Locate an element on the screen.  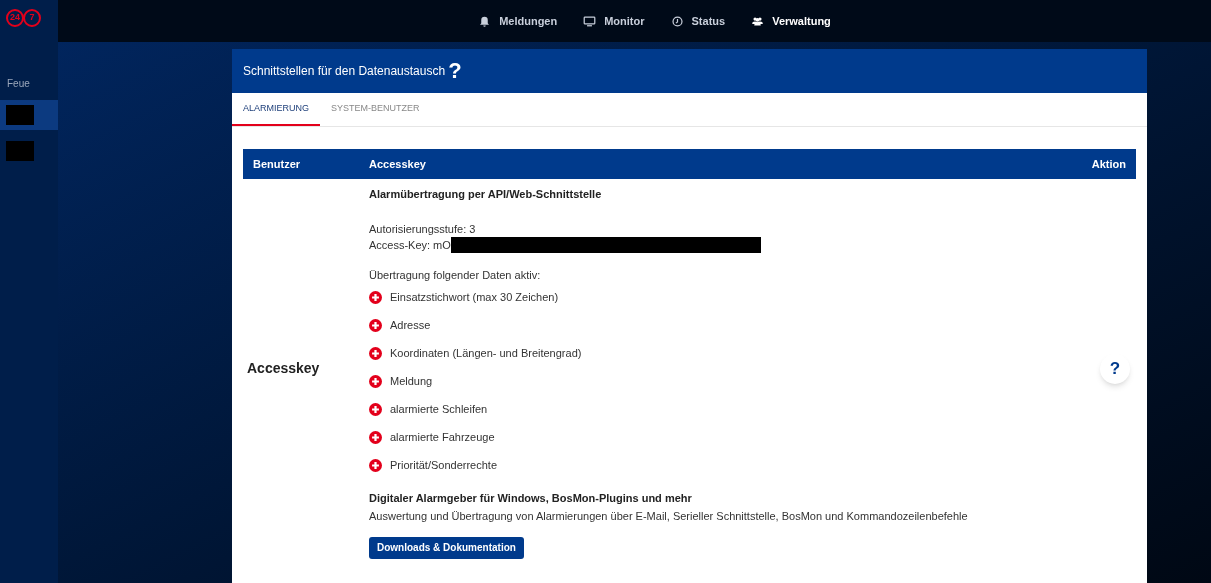
card-title: Schnittstellen für den Datenaustausch is located at coordinates (344, 71).